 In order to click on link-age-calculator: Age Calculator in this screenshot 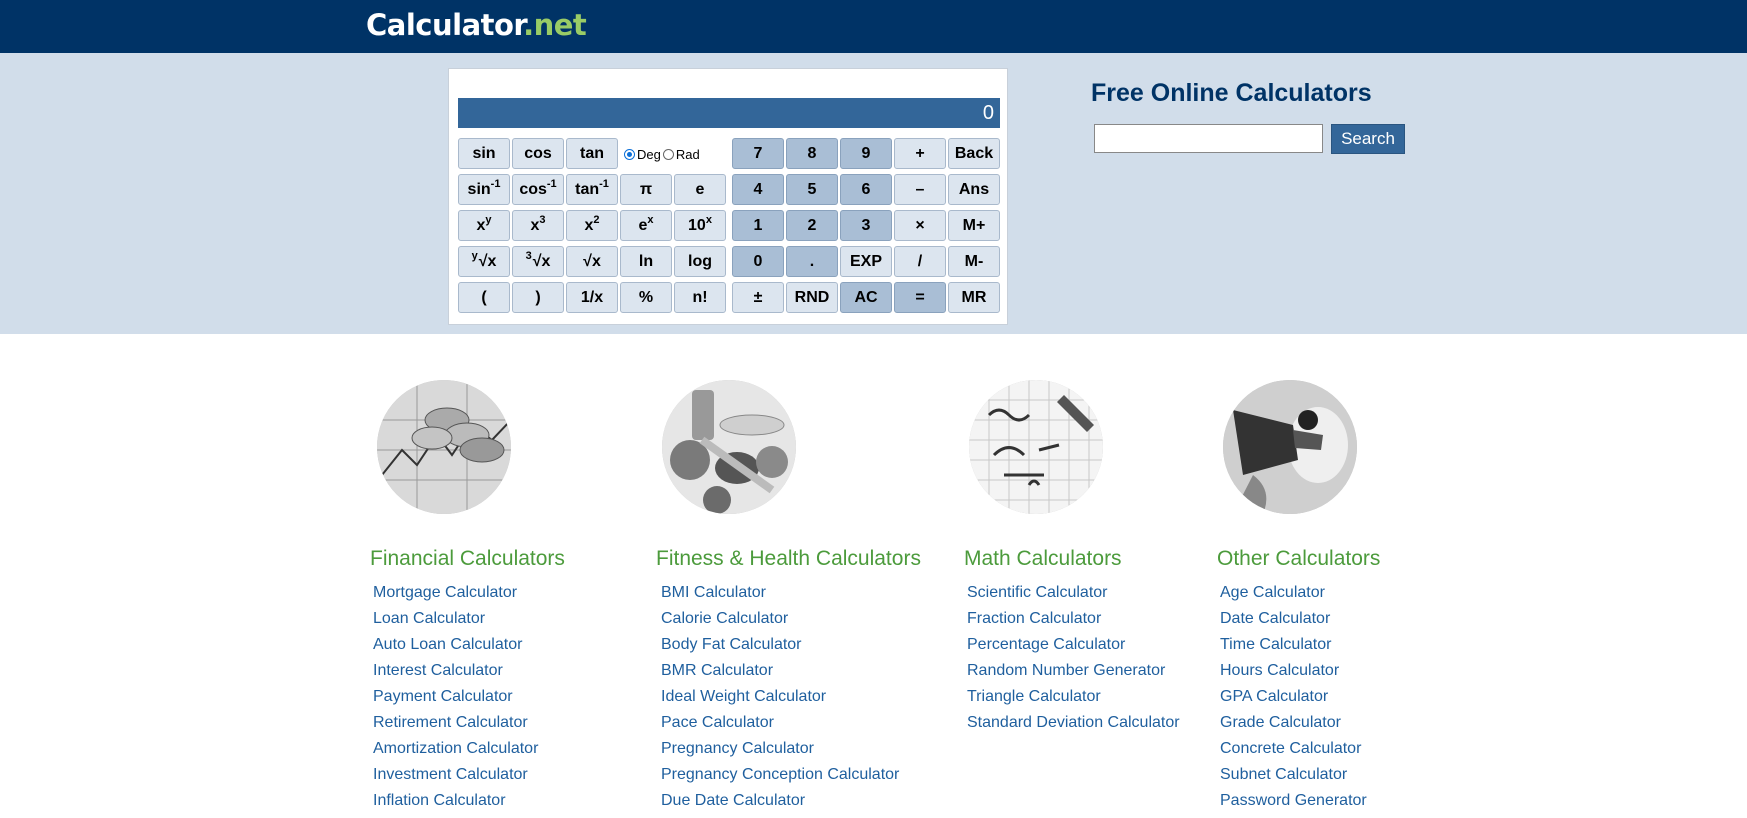, I will do `click(1293, 597)`.